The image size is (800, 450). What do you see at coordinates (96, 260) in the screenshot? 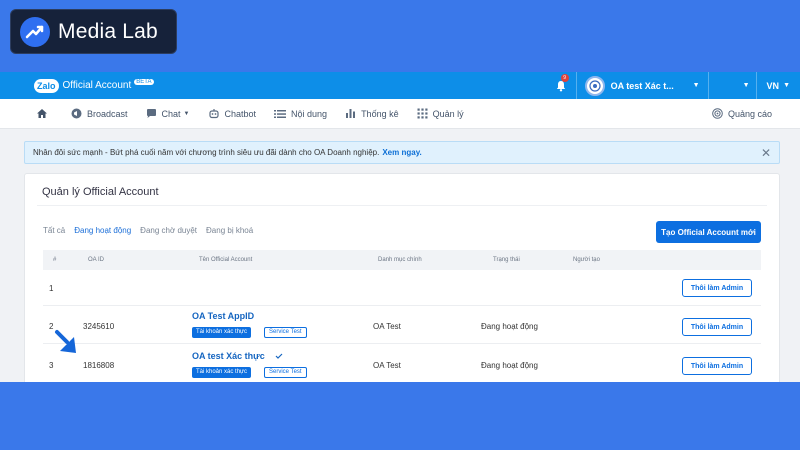
I see `col-oa-id: OA ID` at bounding box center [96, 260].